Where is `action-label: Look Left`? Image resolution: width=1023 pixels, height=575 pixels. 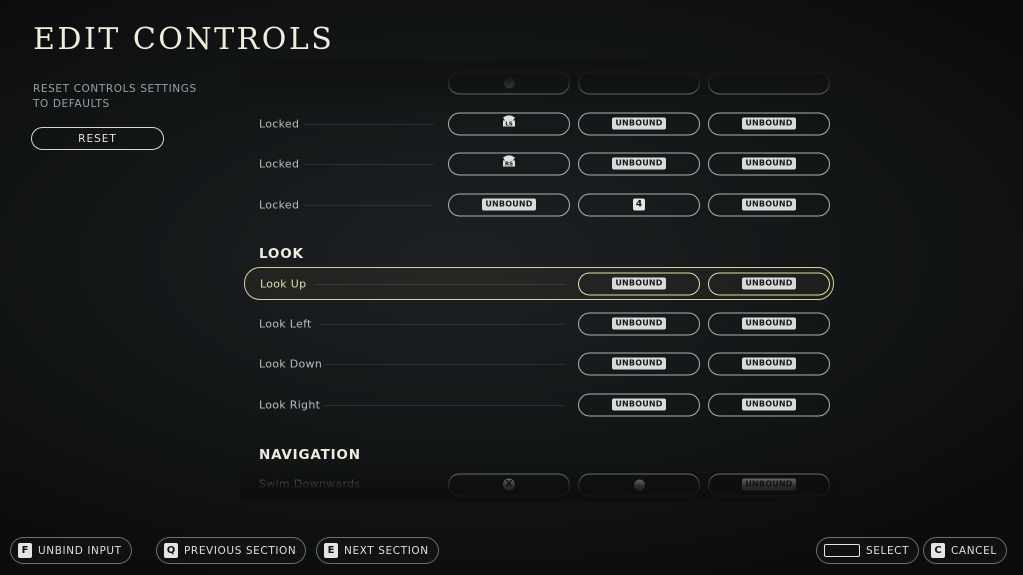 action-label: Look Left is located at coordinates (285, 323).